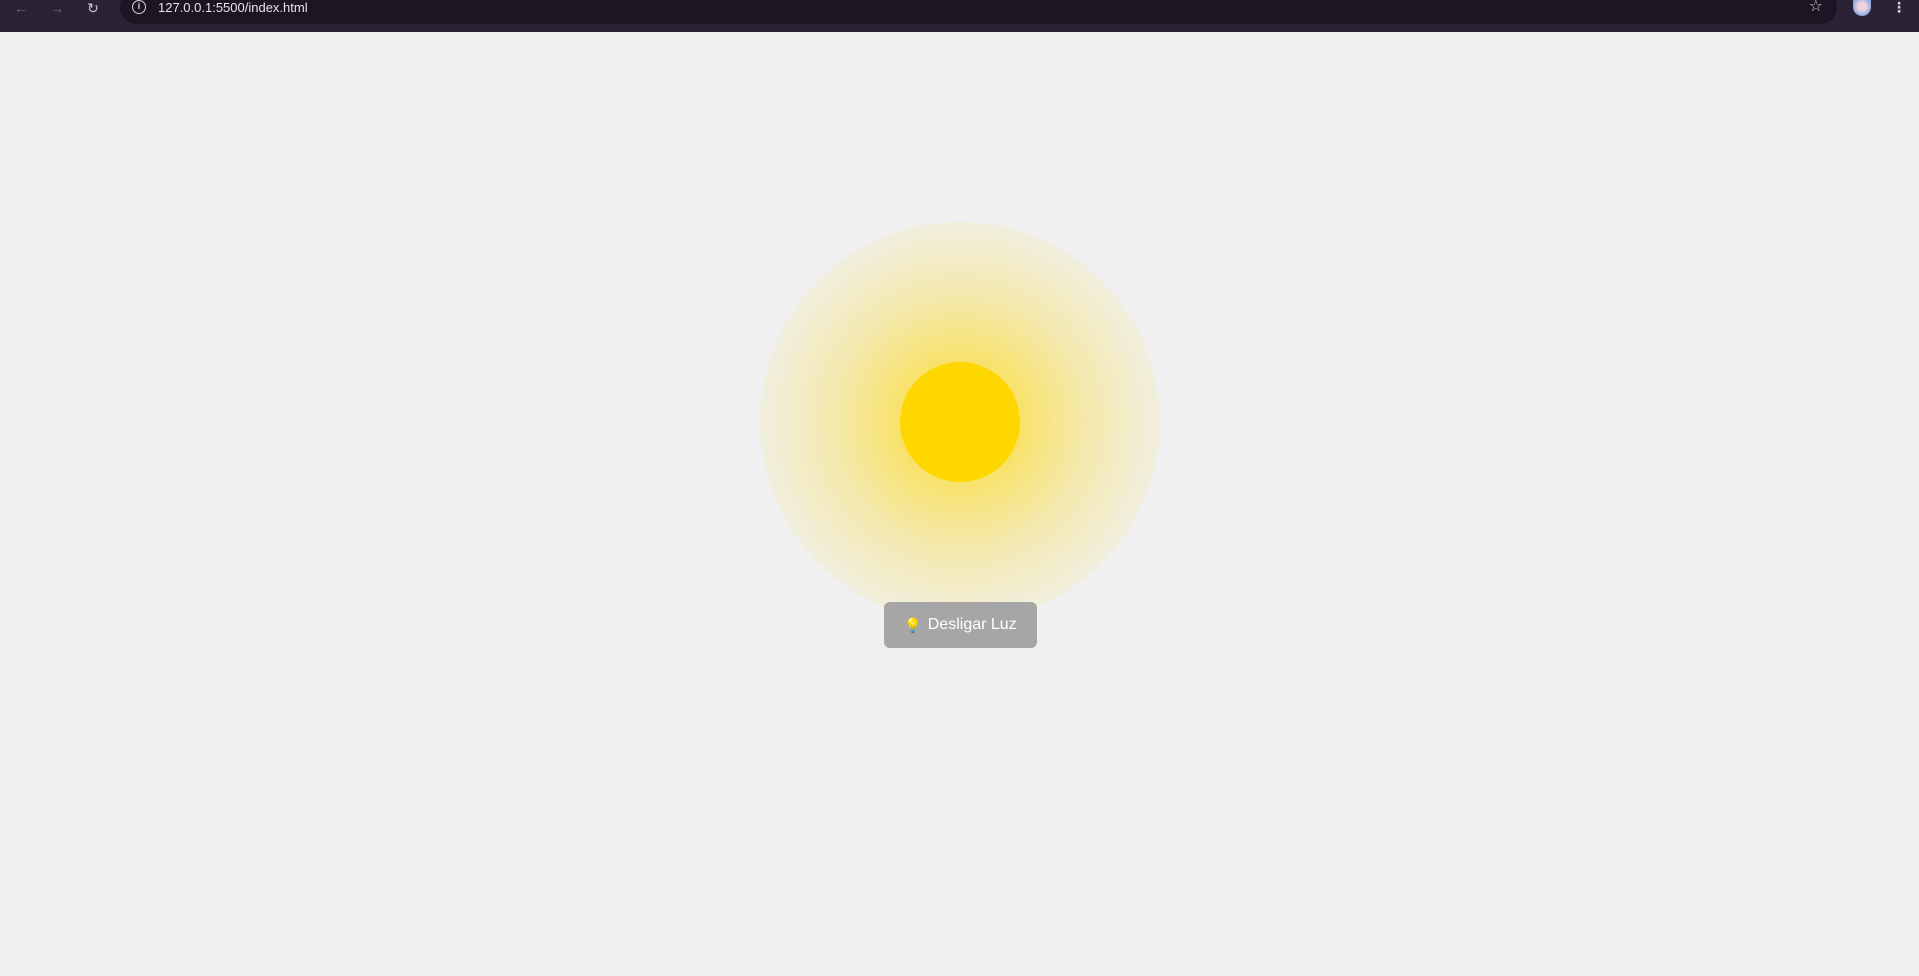  What do you see at coordinates (233, 8) in the screenshot?
I see `url-text: 127.0.0.1:5500/index.html` at bounding box center [233, 8].